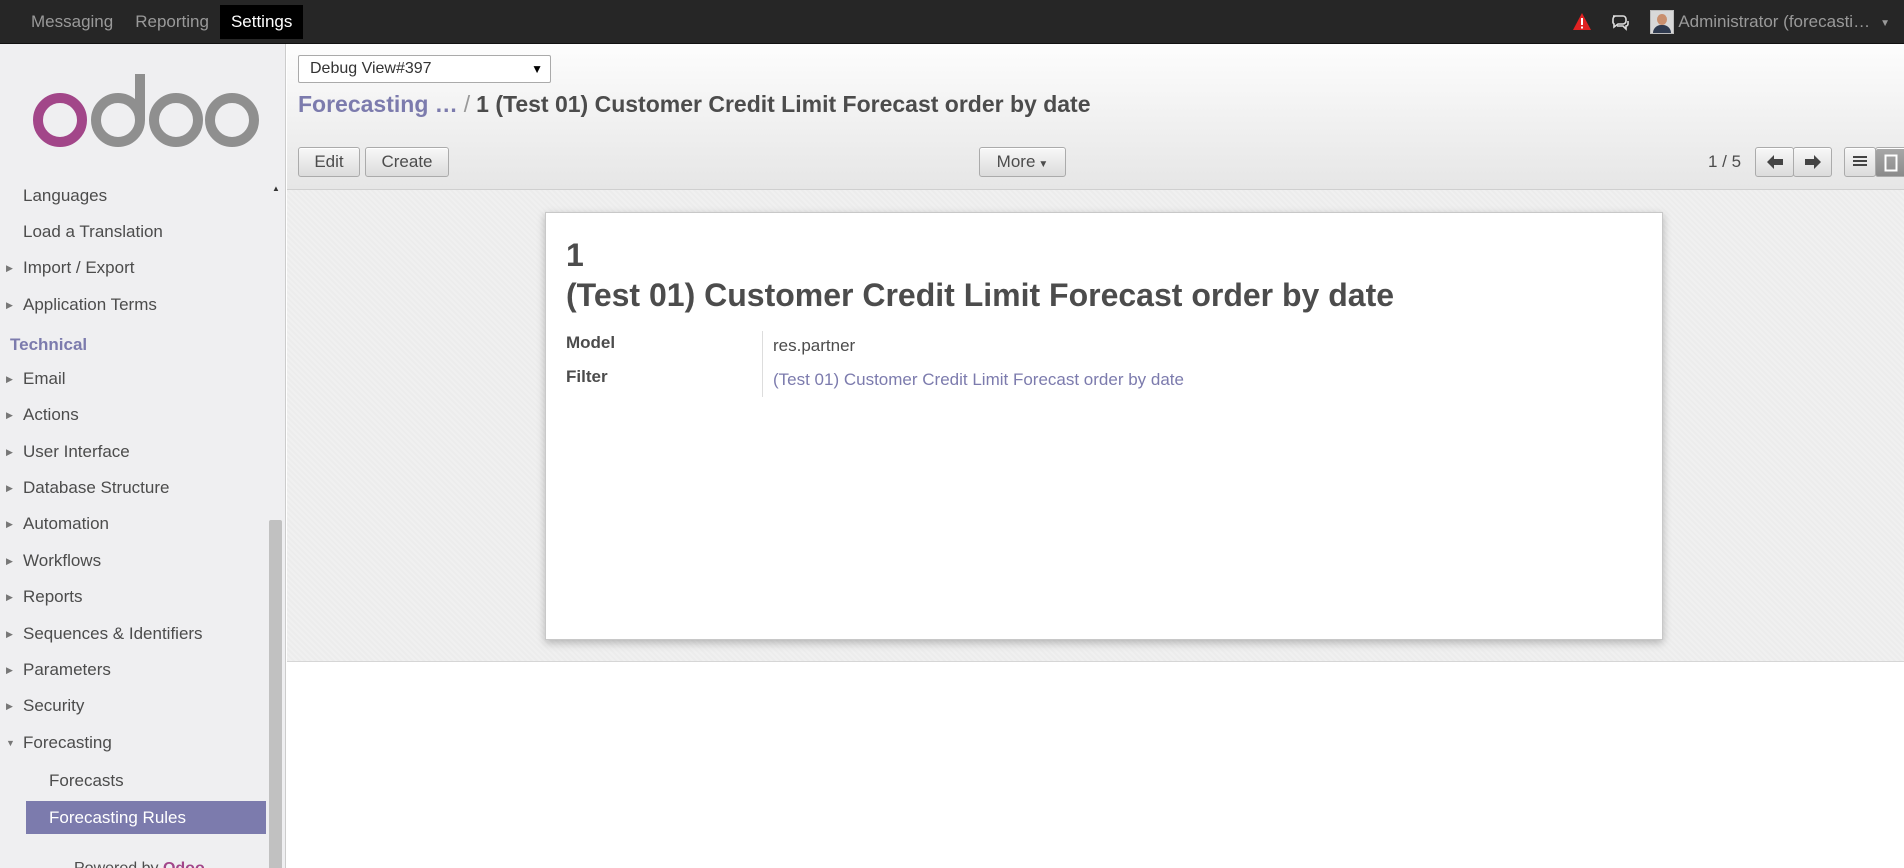 This screenshot has height=868, width=1904. I want to click on powered-by: Powered by Odoo, so click(139, 864).